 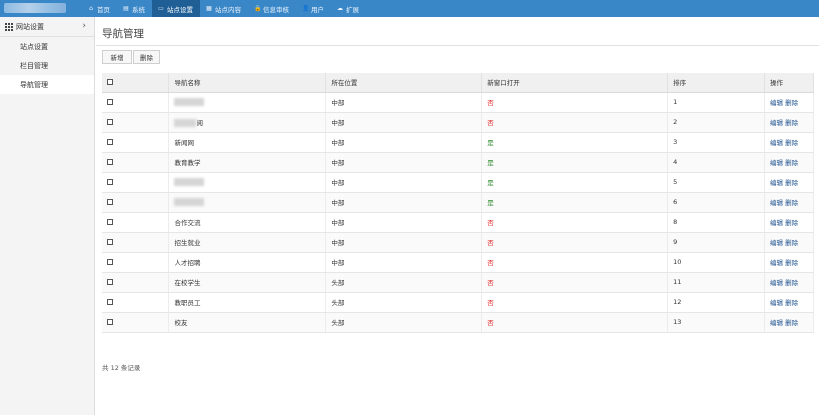 What do you see at coordinates (209, 8) in the screenshot?
I see `table-icon: ▦` at bounding box center [209, 8].